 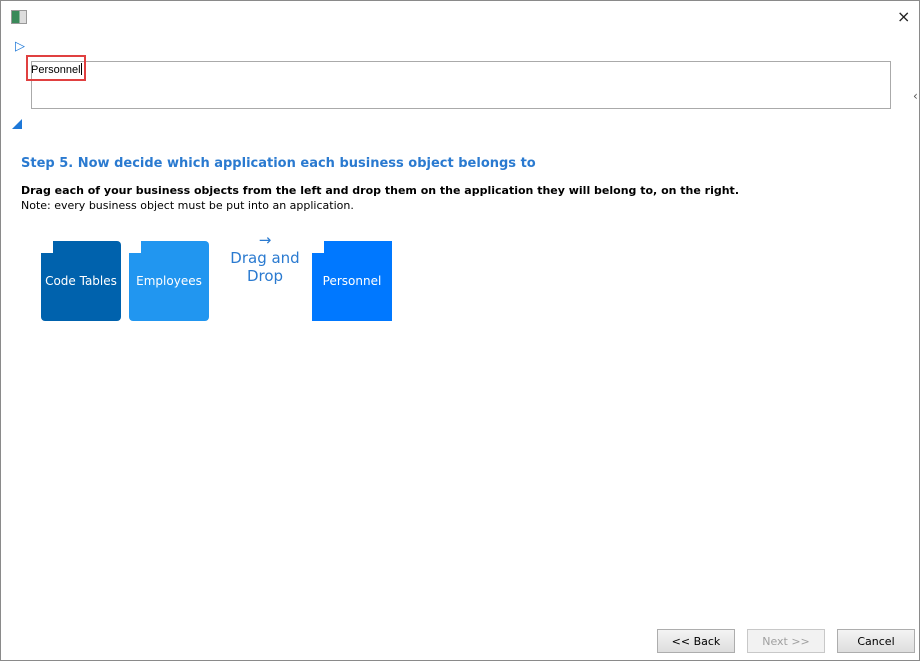 I want to click on folder-label: Code Tables, so click(x=81, y=281).